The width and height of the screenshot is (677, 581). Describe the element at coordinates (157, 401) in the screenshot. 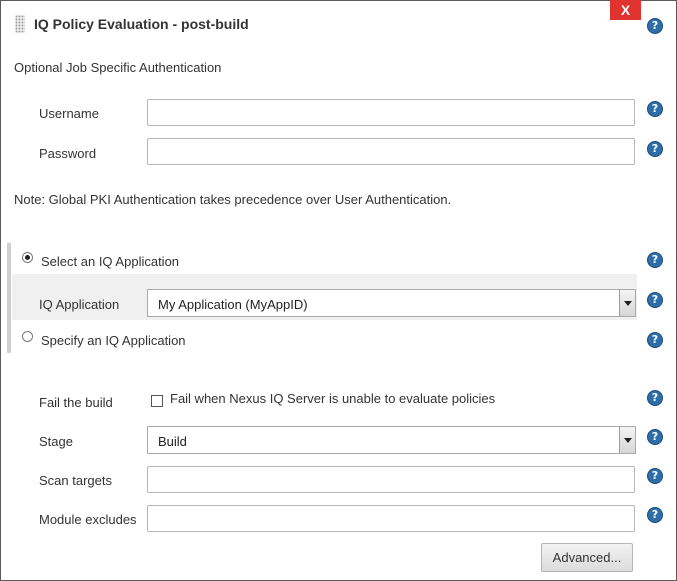

I see `fail-build-checkbox` at that location.